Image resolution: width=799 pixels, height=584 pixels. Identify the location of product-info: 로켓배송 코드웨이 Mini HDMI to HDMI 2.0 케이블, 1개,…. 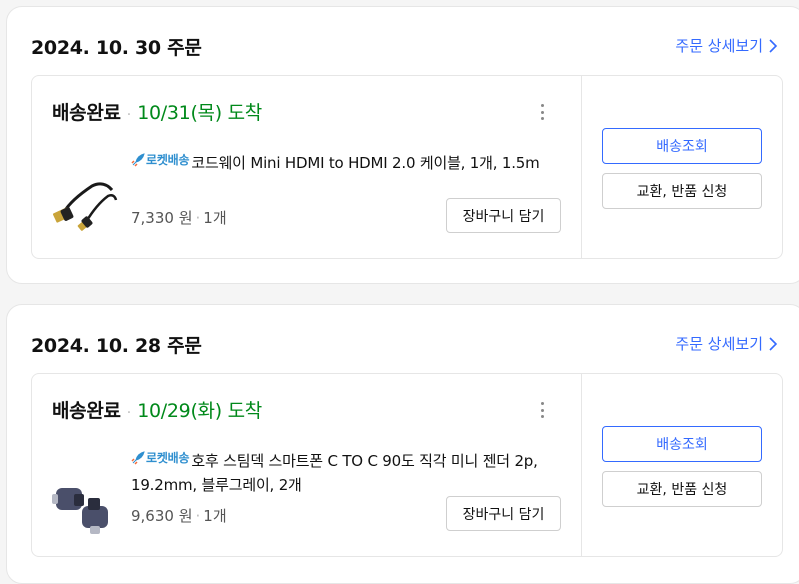
(341, 161).